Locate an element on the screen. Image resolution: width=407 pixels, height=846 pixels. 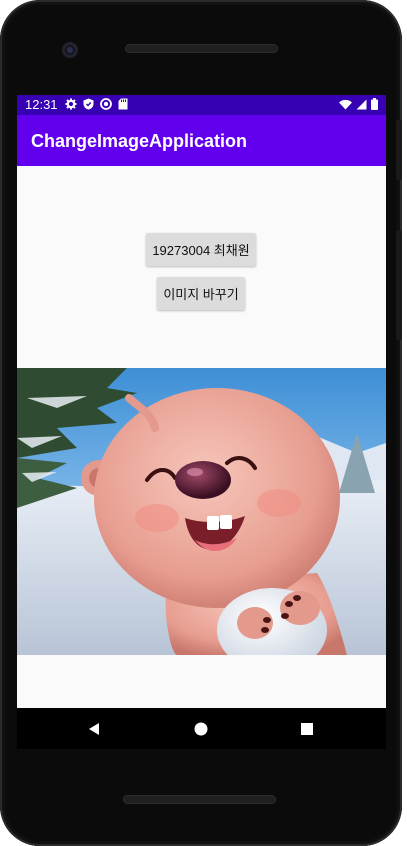
recents-icon is located at coordinates (307, 731).